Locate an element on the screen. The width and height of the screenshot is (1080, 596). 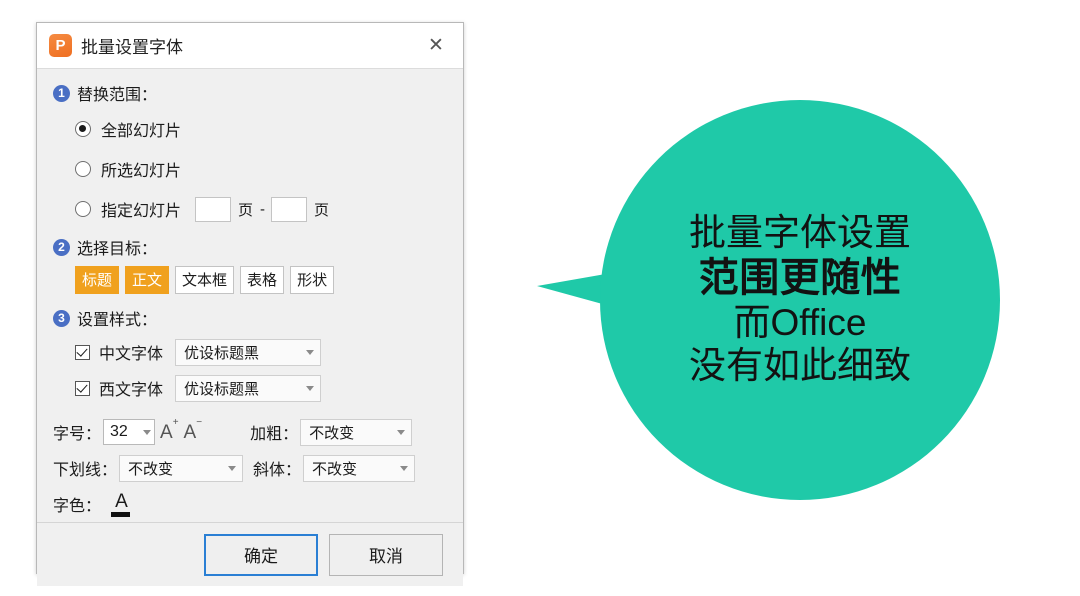
label-italic: 斜体： is located at coordinates (277, 470).